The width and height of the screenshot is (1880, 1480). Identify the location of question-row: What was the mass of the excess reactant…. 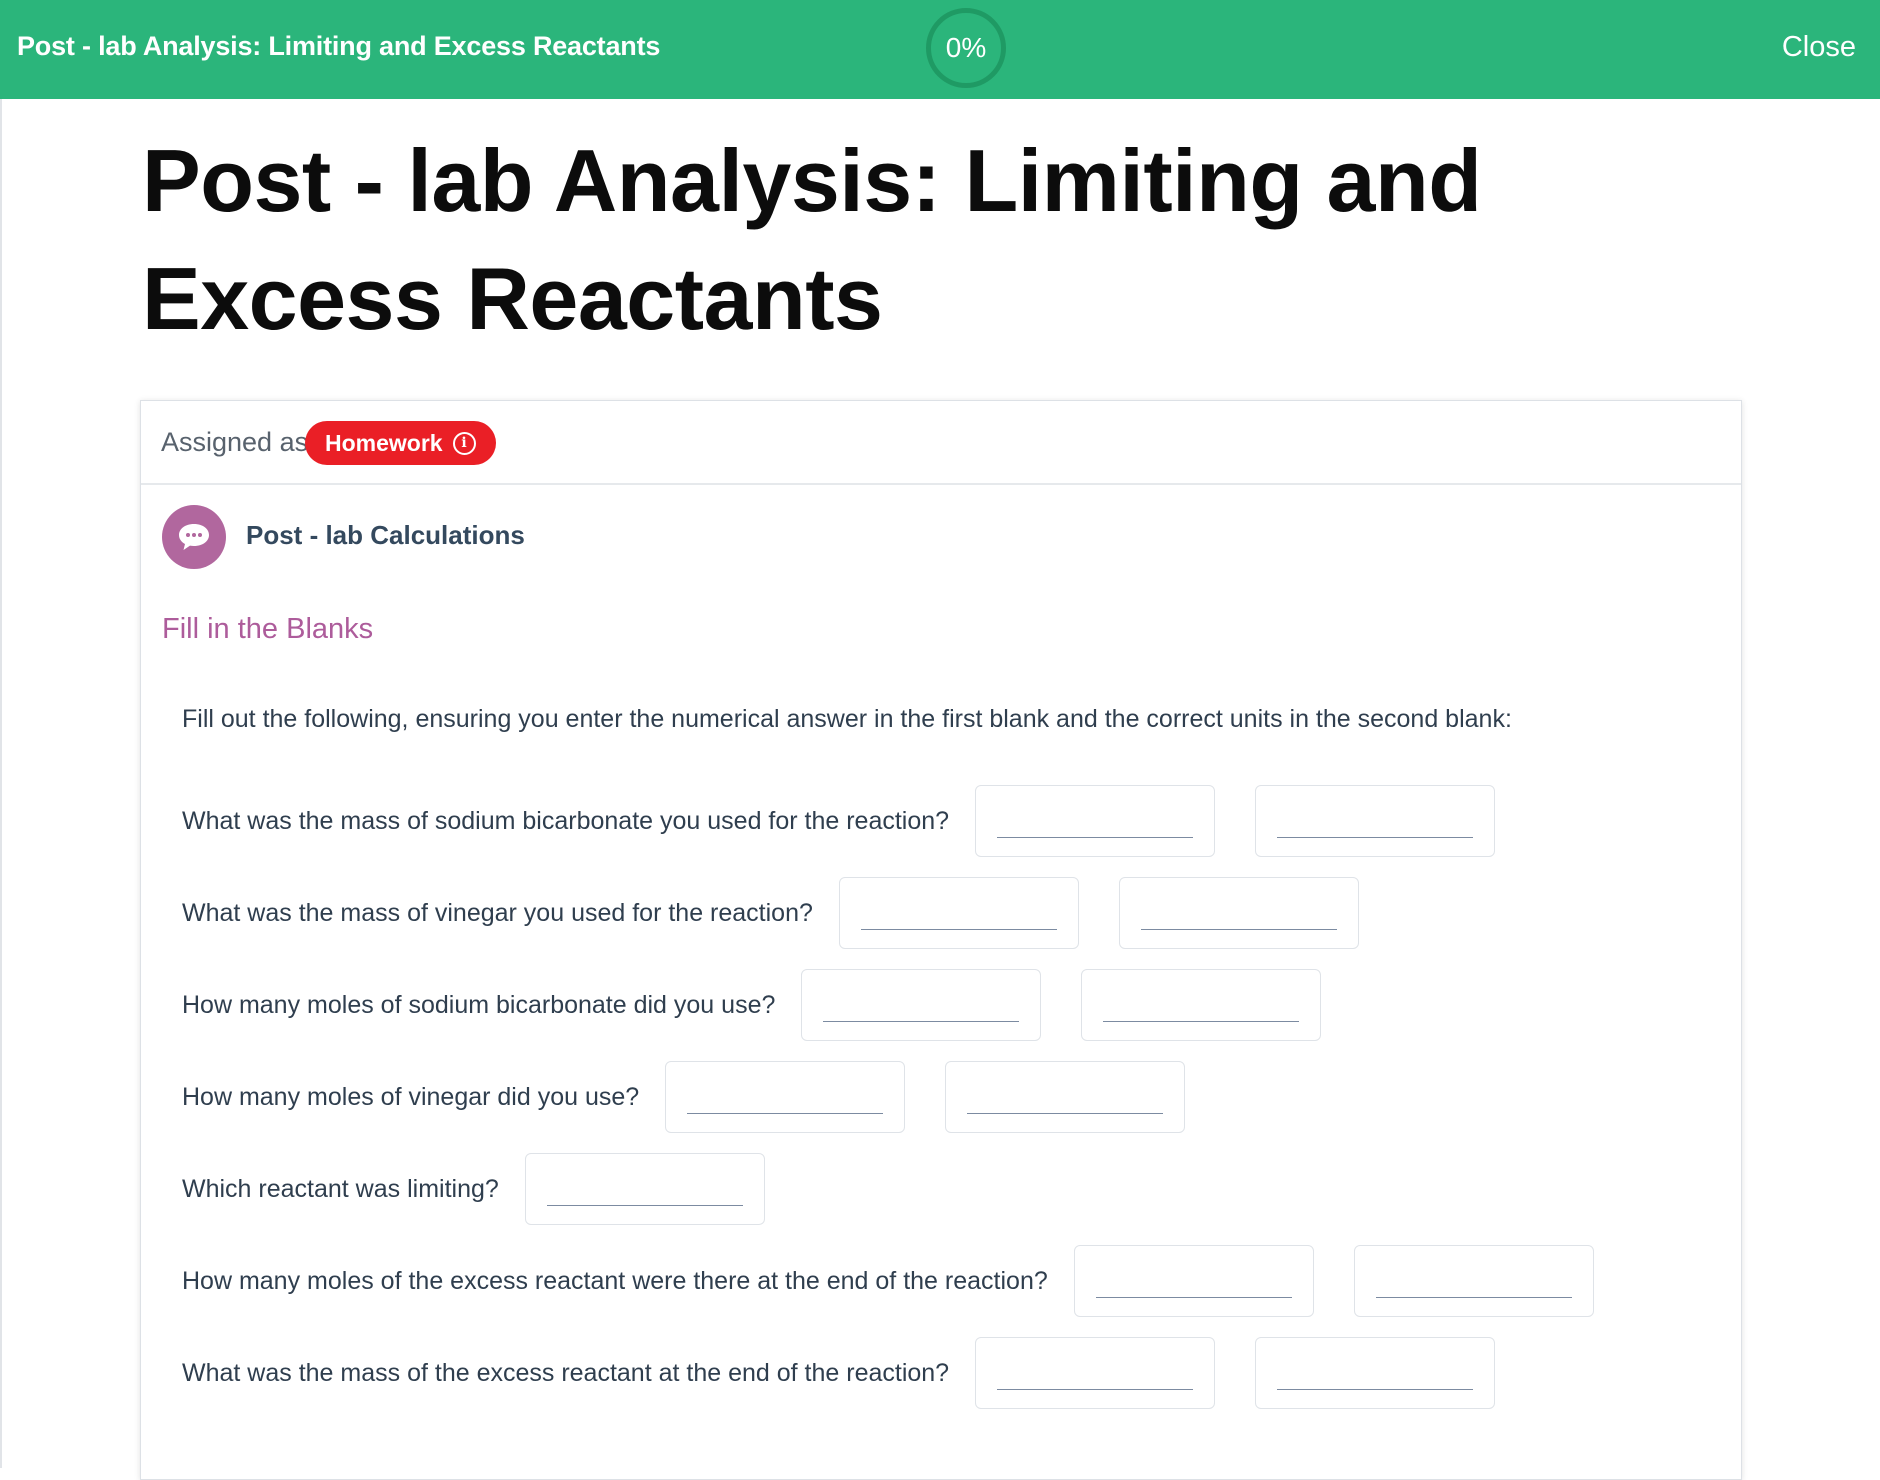
(952, 1373).